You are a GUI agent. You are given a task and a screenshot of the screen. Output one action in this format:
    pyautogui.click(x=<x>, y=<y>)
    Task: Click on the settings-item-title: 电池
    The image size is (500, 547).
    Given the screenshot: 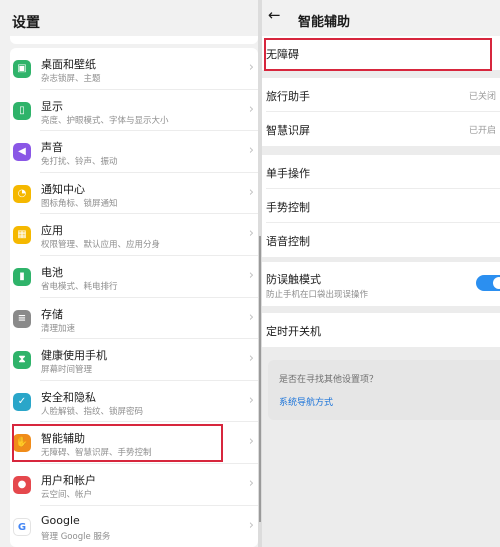 What is the action you would take?
    pyautogui.click(x=52, y=272)
    